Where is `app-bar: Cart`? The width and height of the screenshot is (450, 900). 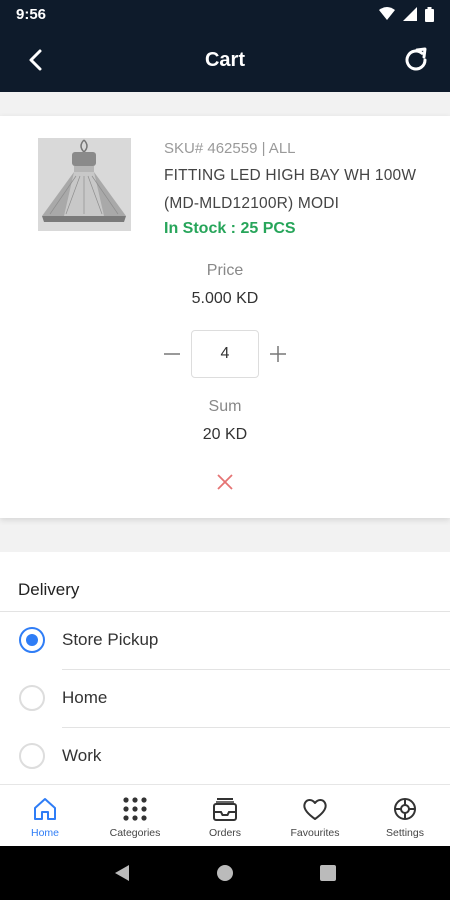 app-bar: Cart is located at coordinates (225, 60).